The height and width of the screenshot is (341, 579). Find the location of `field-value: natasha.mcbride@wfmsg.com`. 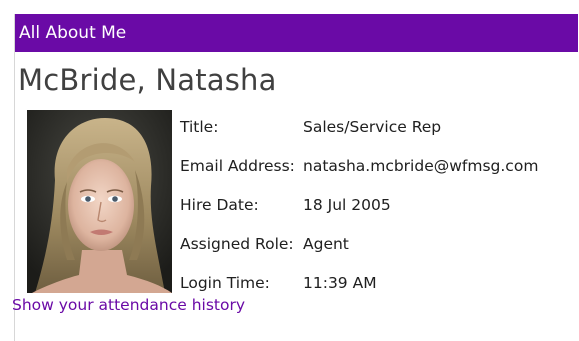

field-value: natasha.mcbride@wfmsg.com is located at coordinates (421, 166).